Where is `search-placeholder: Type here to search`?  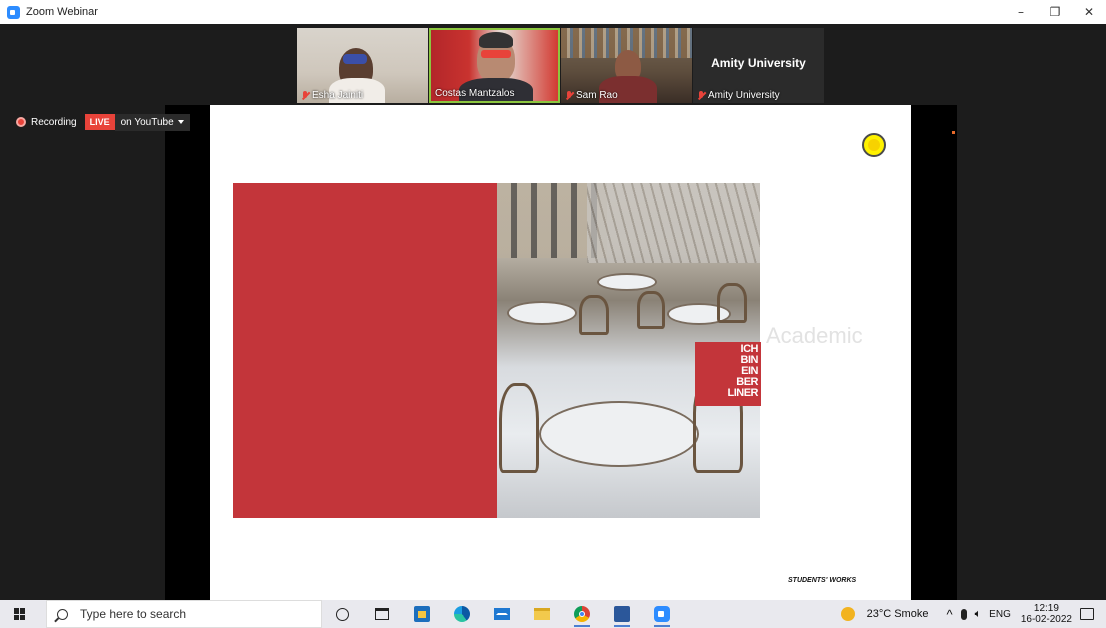
search-placeholder: Type here to search is located at coordinates (133, 614).